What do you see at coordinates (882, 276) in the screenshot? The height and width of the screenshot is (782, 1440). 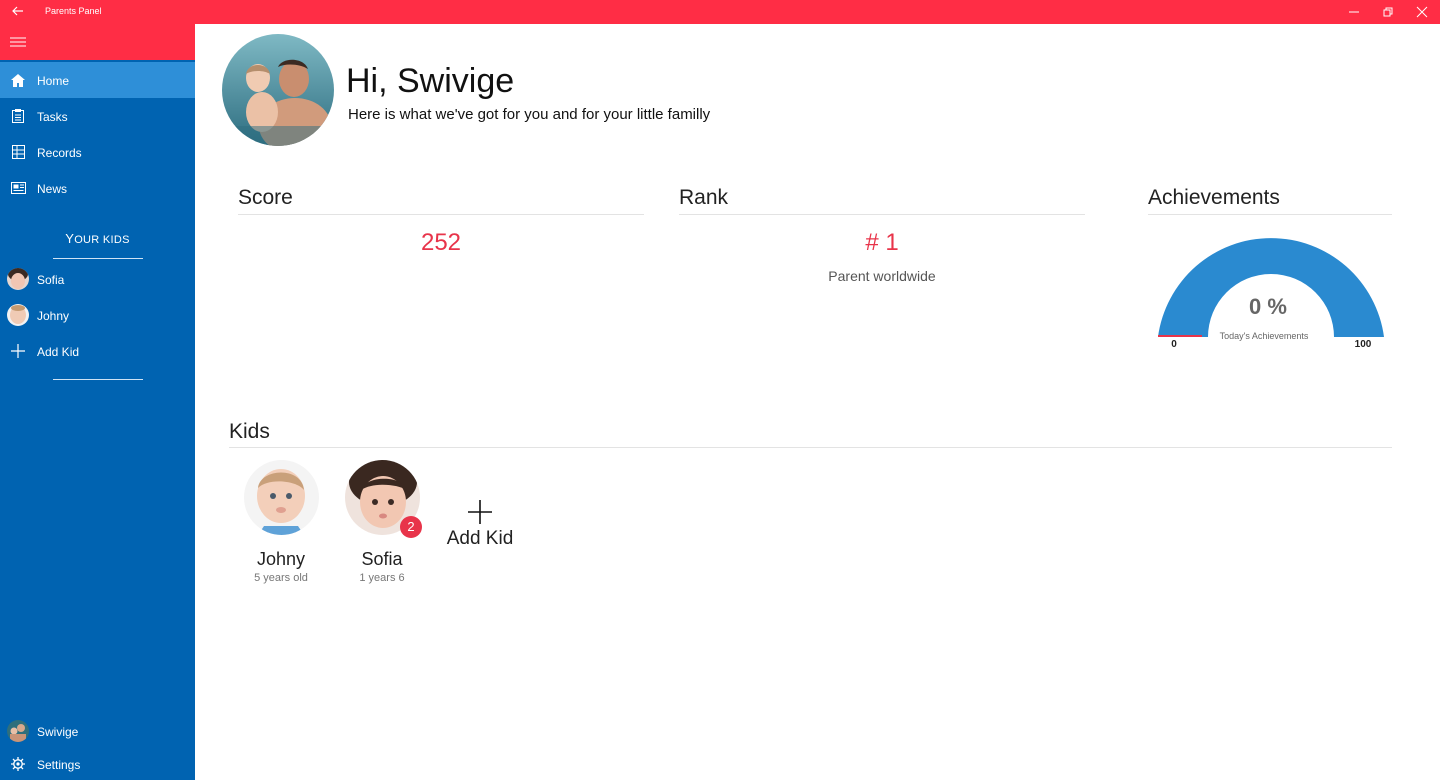 I see `rank-note: Parent worldwide` at bounding box center [882, 276].